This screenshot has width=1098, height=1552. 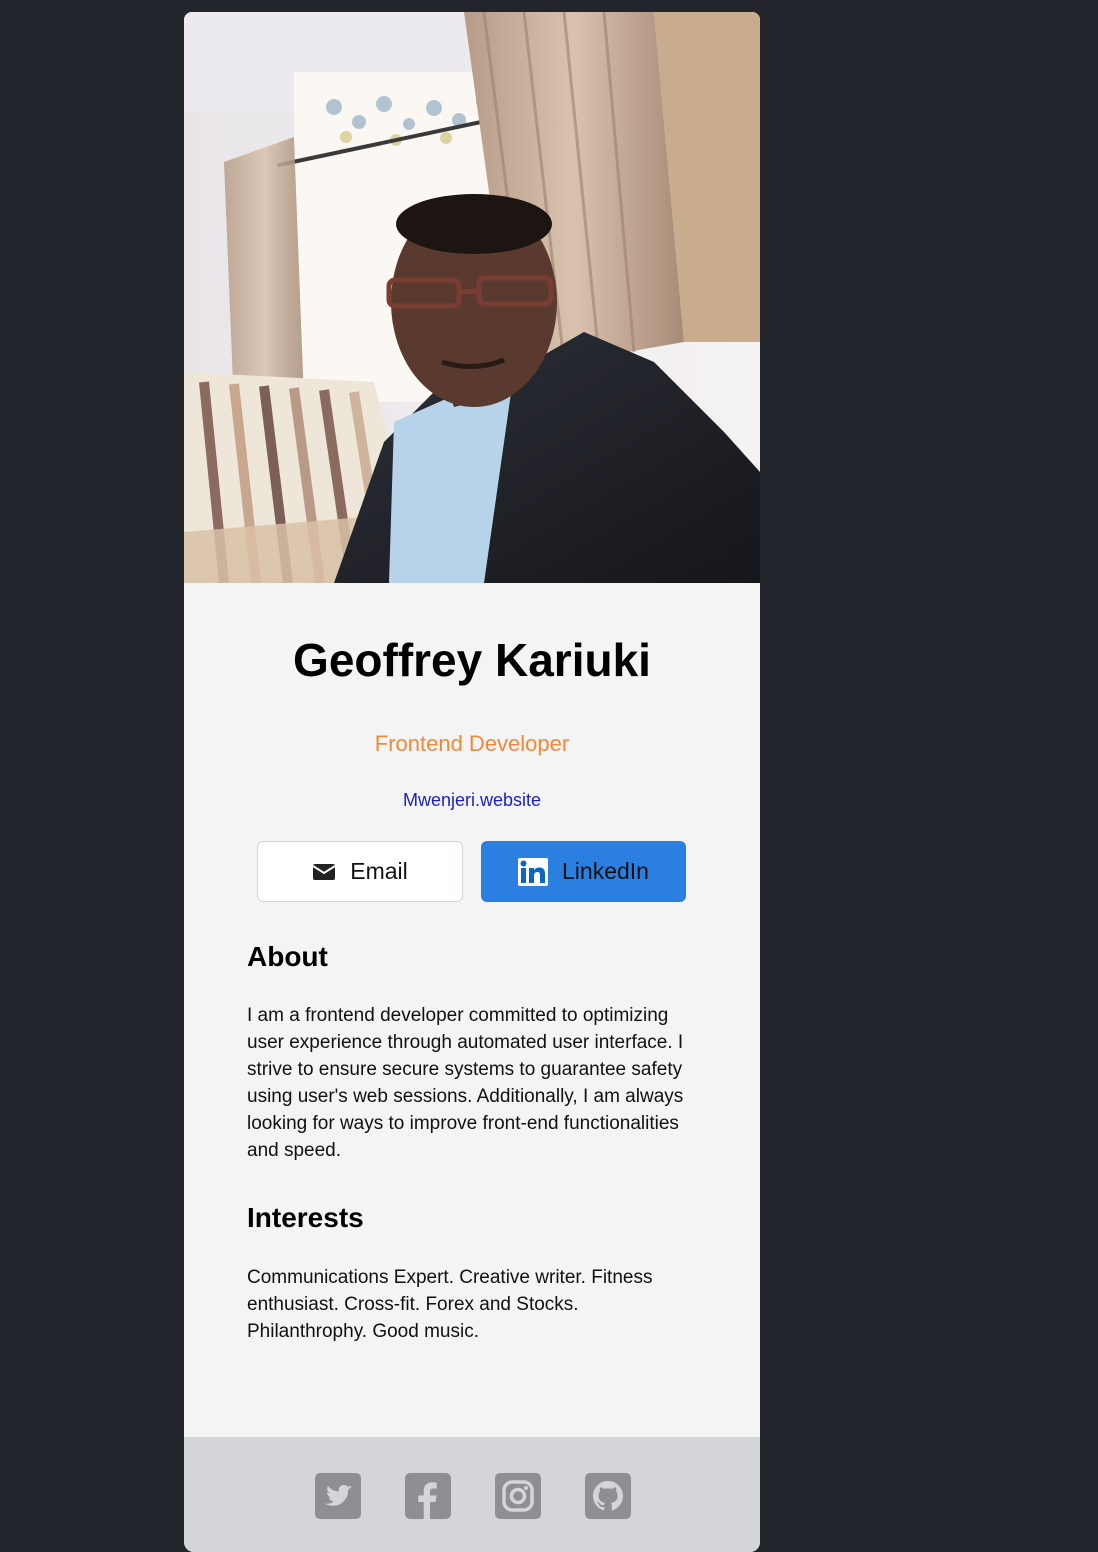 What do you see at coordinates (287, 956) in the screenshot?
I see `about-heading: About` at bounding box center [287, 956].